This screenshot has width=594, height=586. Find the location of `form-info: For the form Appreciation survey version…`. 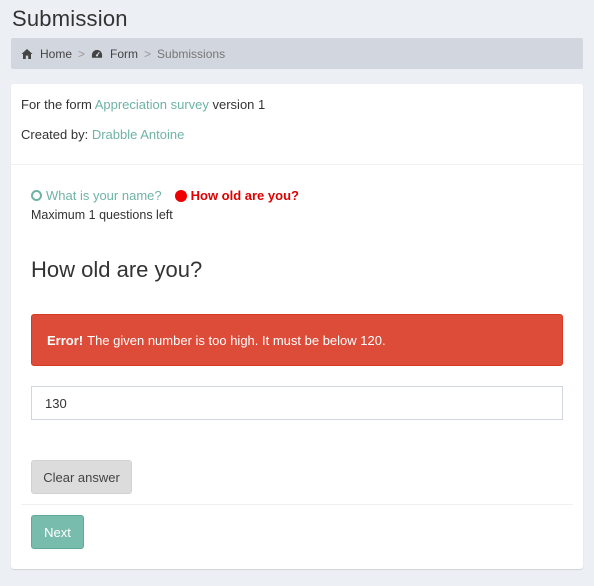

form-info: For the form Appreciation survey version… is located at coordinates (143, 104).